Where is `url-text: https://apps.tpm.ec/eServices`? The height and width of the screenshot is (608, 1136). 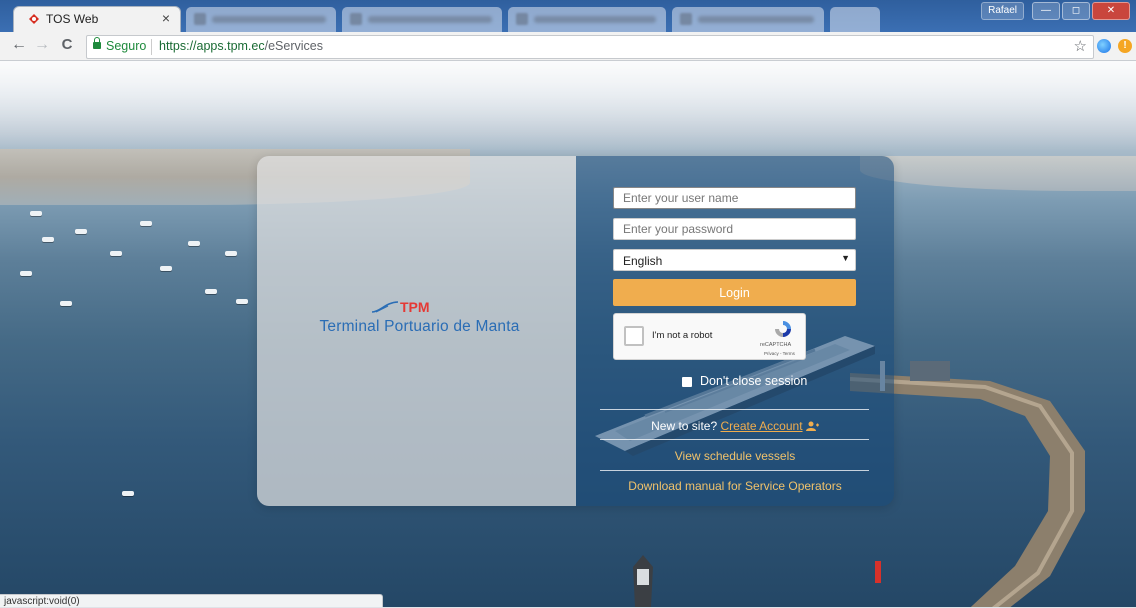 url-text: https://apps.tpm.ec/eServices is located at coordinates (241, 46).